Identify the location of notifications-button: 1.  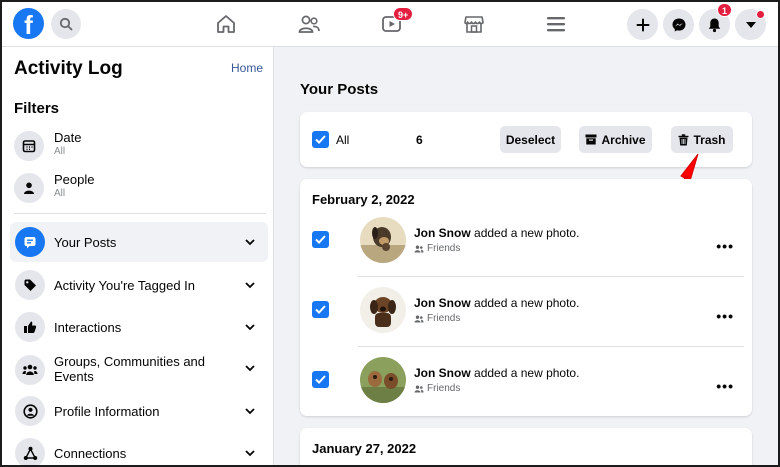
(716, 21).